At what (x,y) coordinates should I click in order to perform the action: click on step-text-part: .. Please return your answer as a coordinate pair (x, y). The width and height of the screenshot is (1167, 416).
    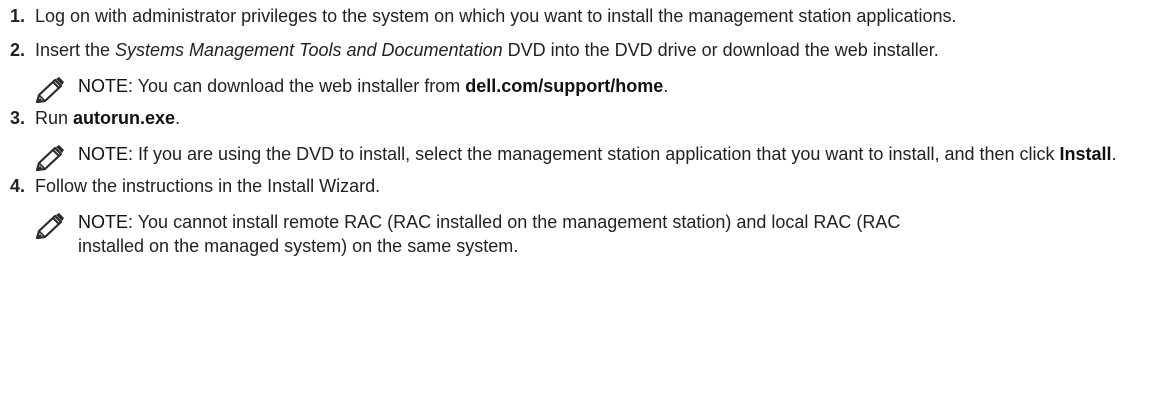
    Looking at the image, I should click on (178, 118).